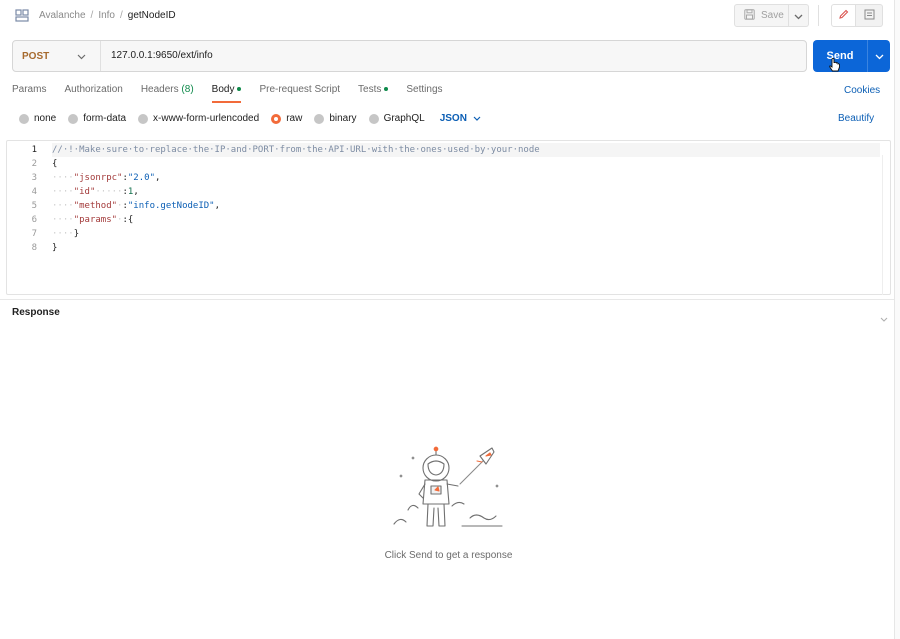  I want to click on hand-cursor-icon, so click(835, 68).